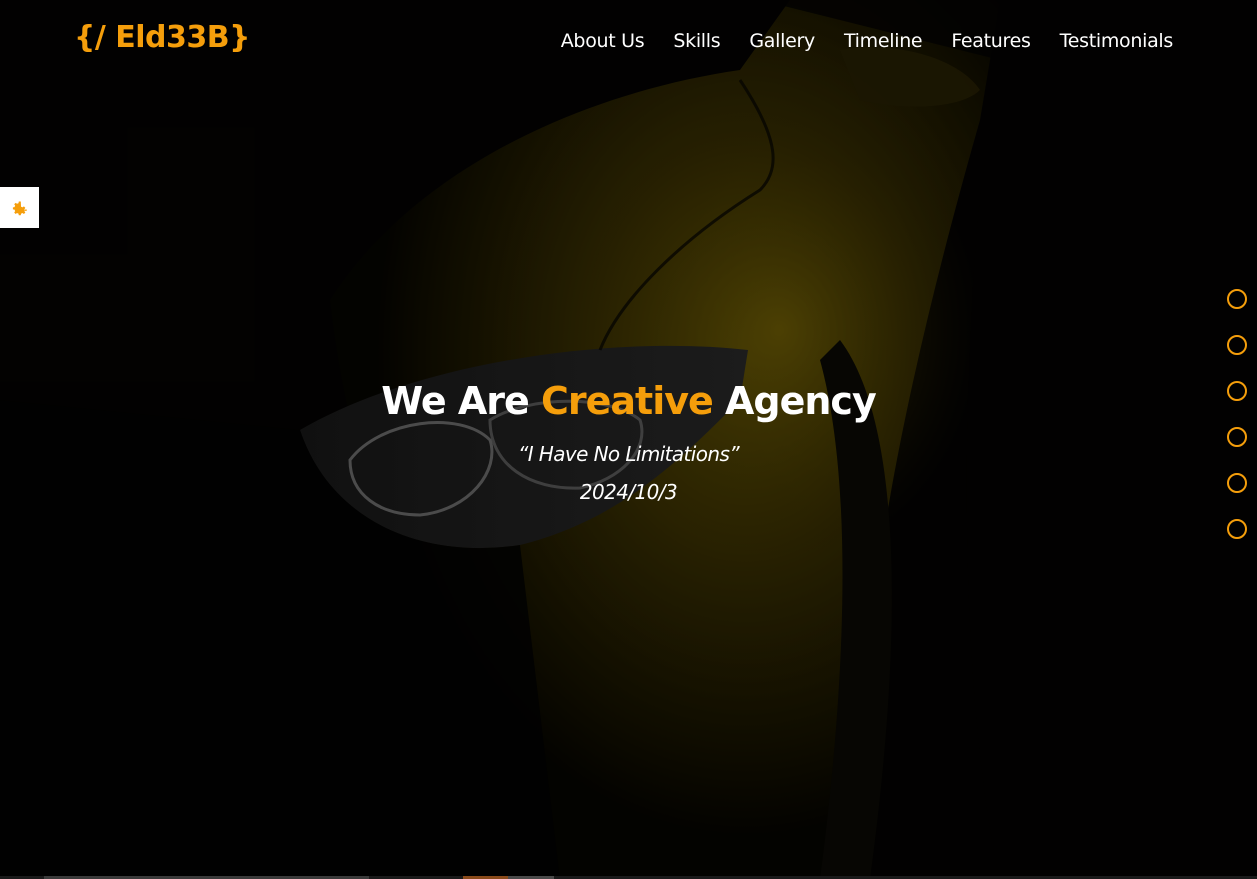  Describe the element at coordinates (991, 41) in the screenshot. I see `nav-link-features: Features` at that location.